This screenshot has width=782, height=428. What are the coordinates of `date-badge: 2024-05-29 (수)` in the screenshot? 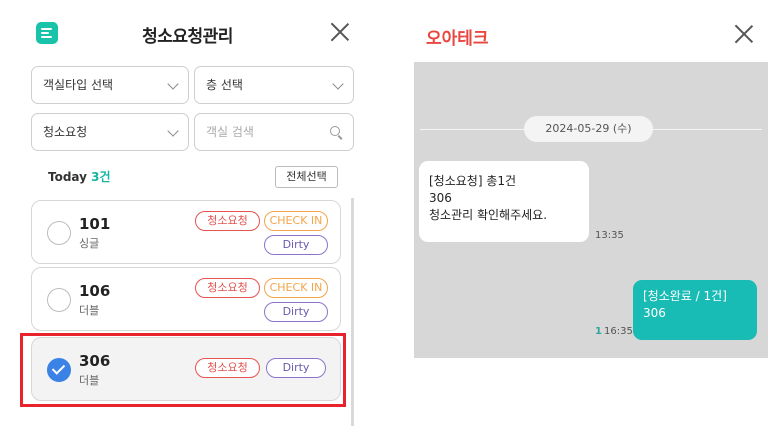 It's located at (588, 129).